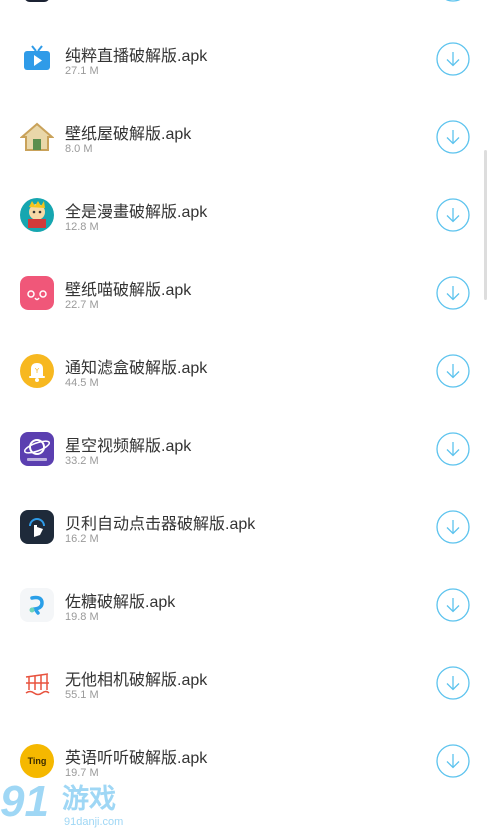  I want to click on app-name: 壁纸屋破解版.apk, so click(128, 132).